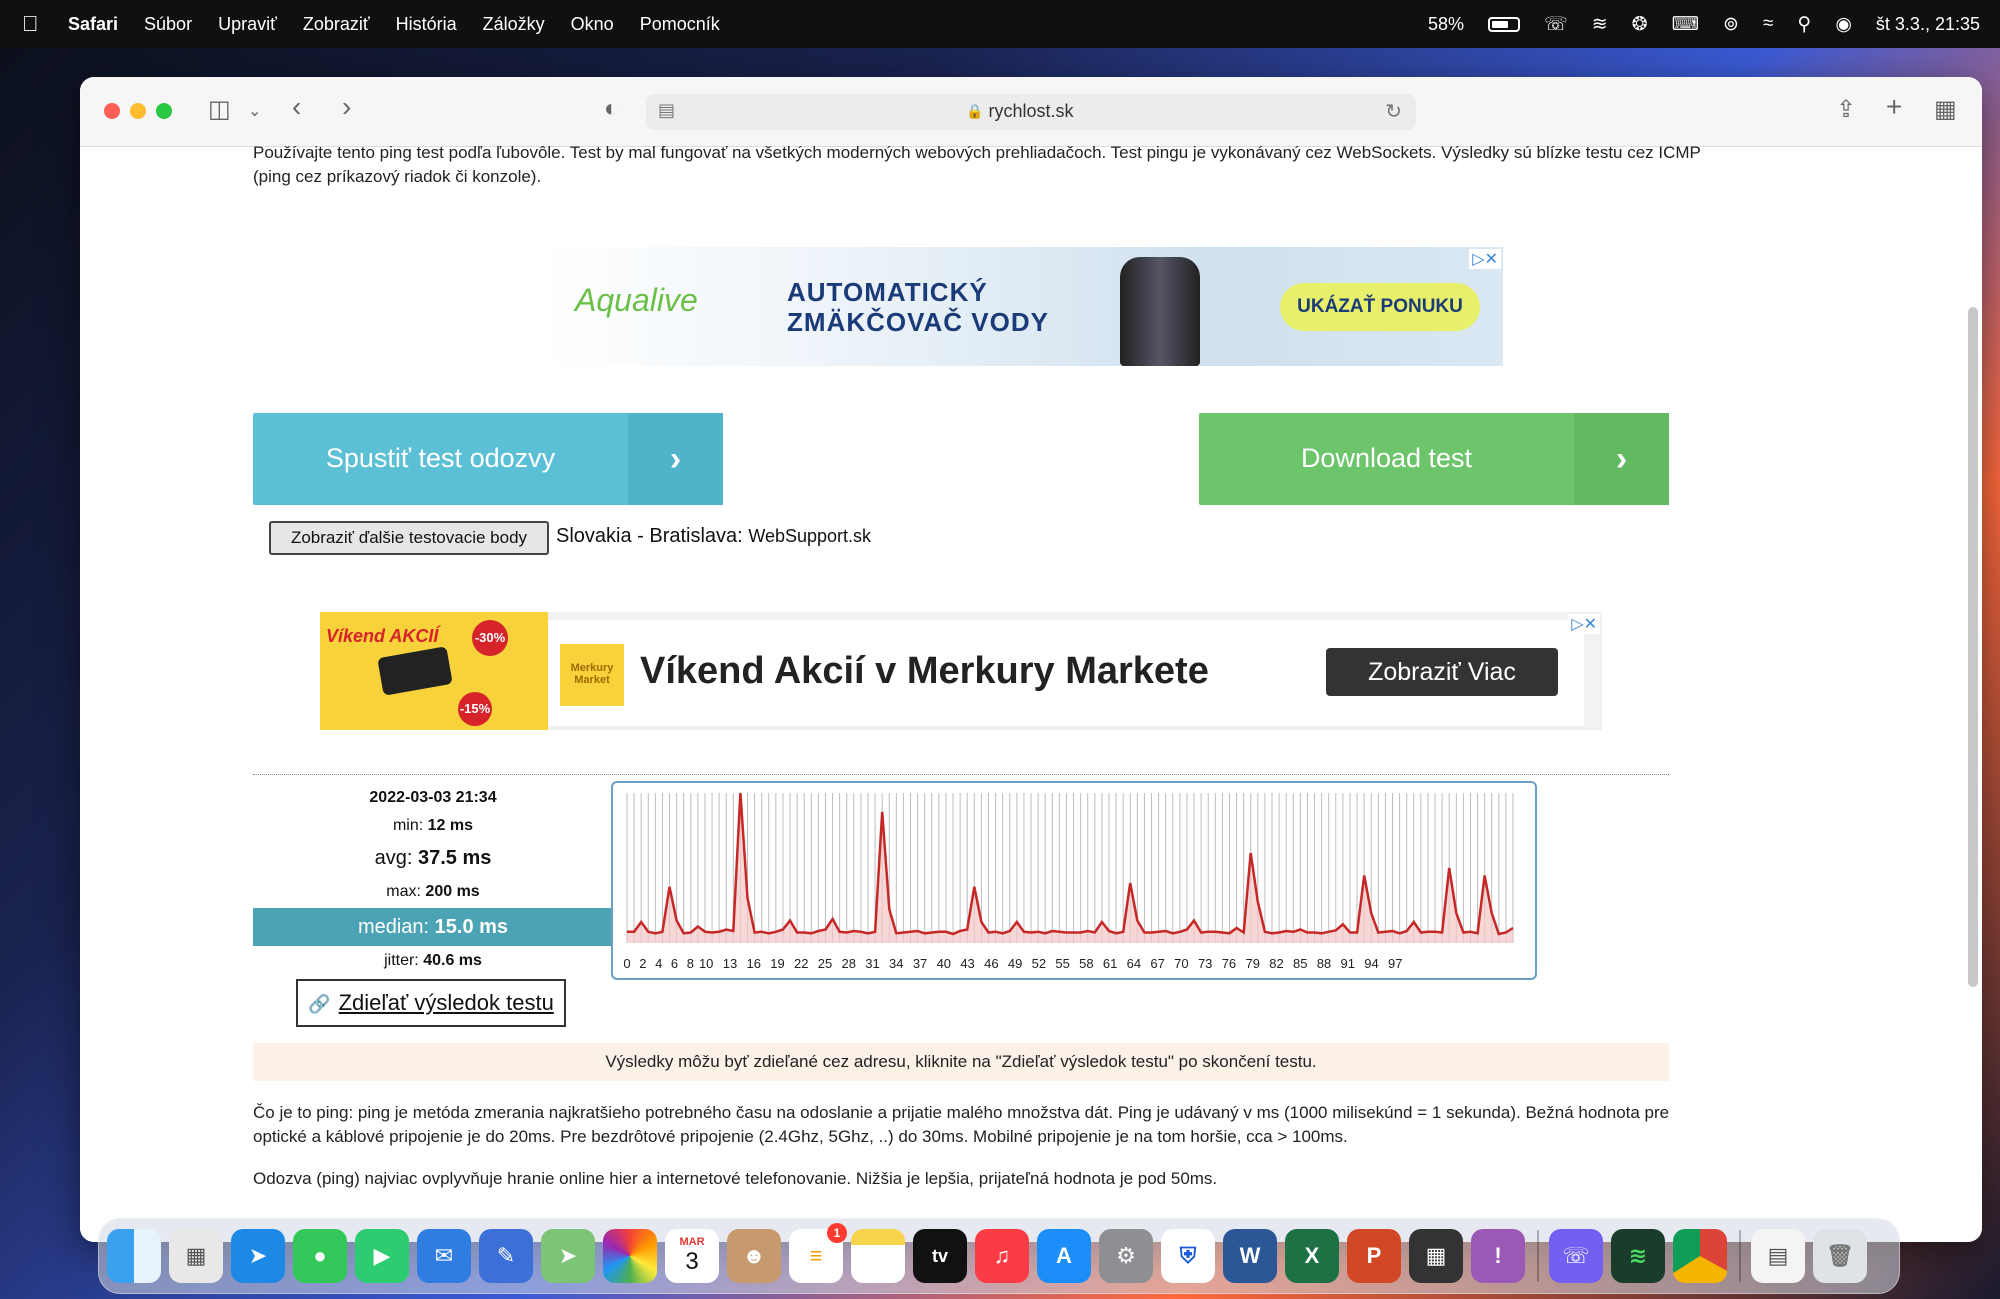 Image resolution: width=2000 pixels, height=1299 pixels. Describe the element at coordinates (1393, 111) in the screenshot. I see `reload-icon: ↻` at that location.